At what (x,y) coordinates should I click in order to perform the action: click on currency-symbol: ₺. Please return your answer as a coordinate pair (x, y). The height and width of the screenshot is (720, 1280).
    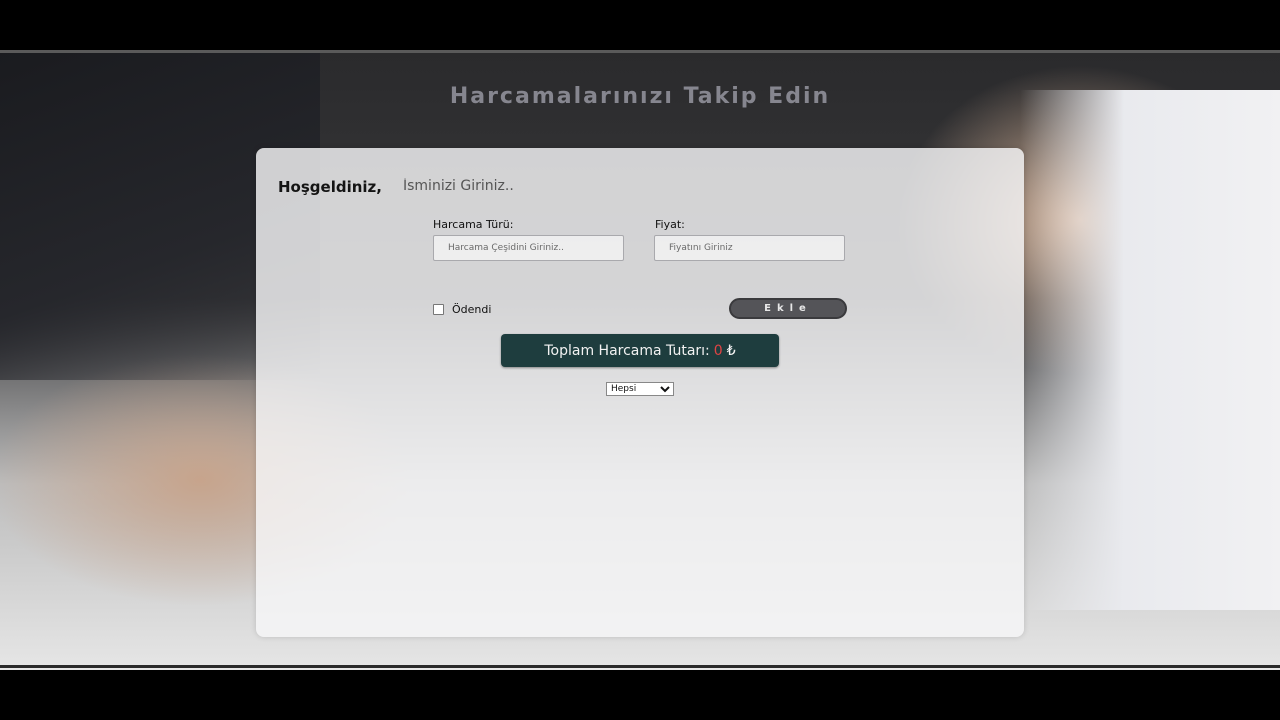
    Looking at the image, I should click on (731, 350).